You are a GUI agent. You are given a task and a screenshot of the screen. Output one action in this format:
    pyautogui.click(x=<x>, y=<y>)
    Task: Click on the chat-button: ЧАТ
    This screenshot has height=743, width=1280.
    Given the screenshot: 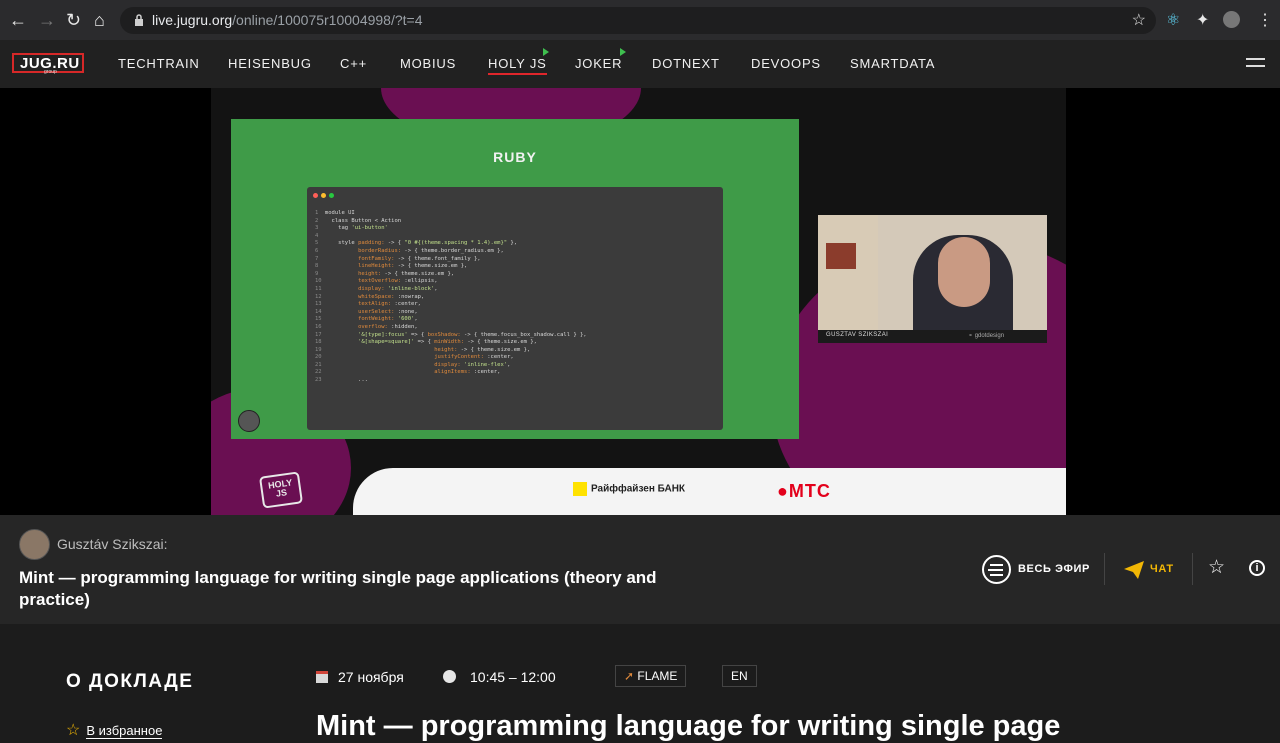 What is the action you would take?
    pyautogui.click(x=1154, y=570)
    